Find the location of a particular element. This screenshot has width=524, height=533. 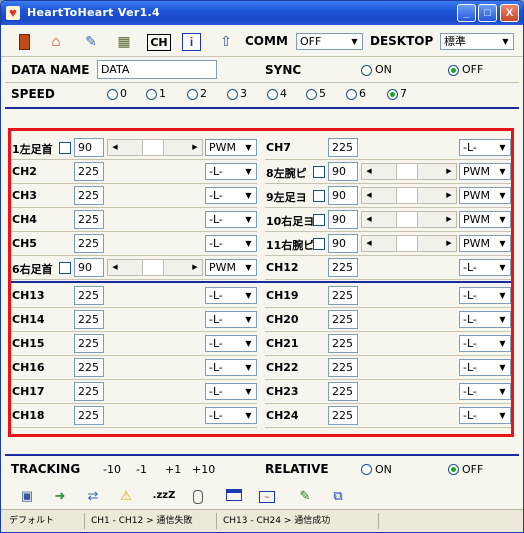

desktop-select: 標準 ▼ is located at coordinates (477, 41).